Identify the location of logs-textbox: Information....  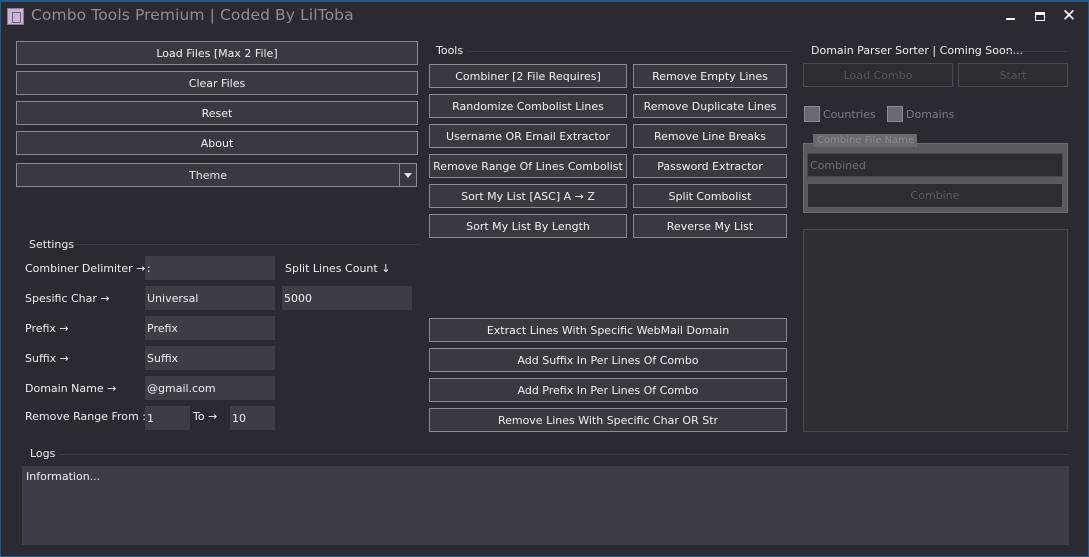
(545, 505).